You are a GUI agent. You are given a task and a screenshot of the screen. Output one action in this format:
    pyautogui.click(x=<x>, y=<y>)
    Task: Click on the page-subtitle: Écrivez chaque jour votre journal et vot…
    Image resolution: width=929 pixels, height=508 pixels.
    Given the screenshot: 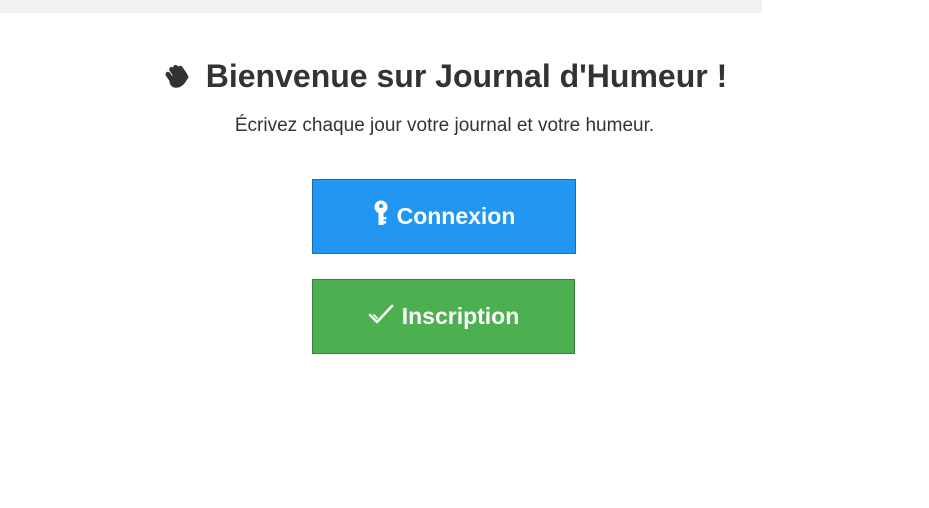 What is the action you would take?
    pyautogui.click(x=444, y=125)
    